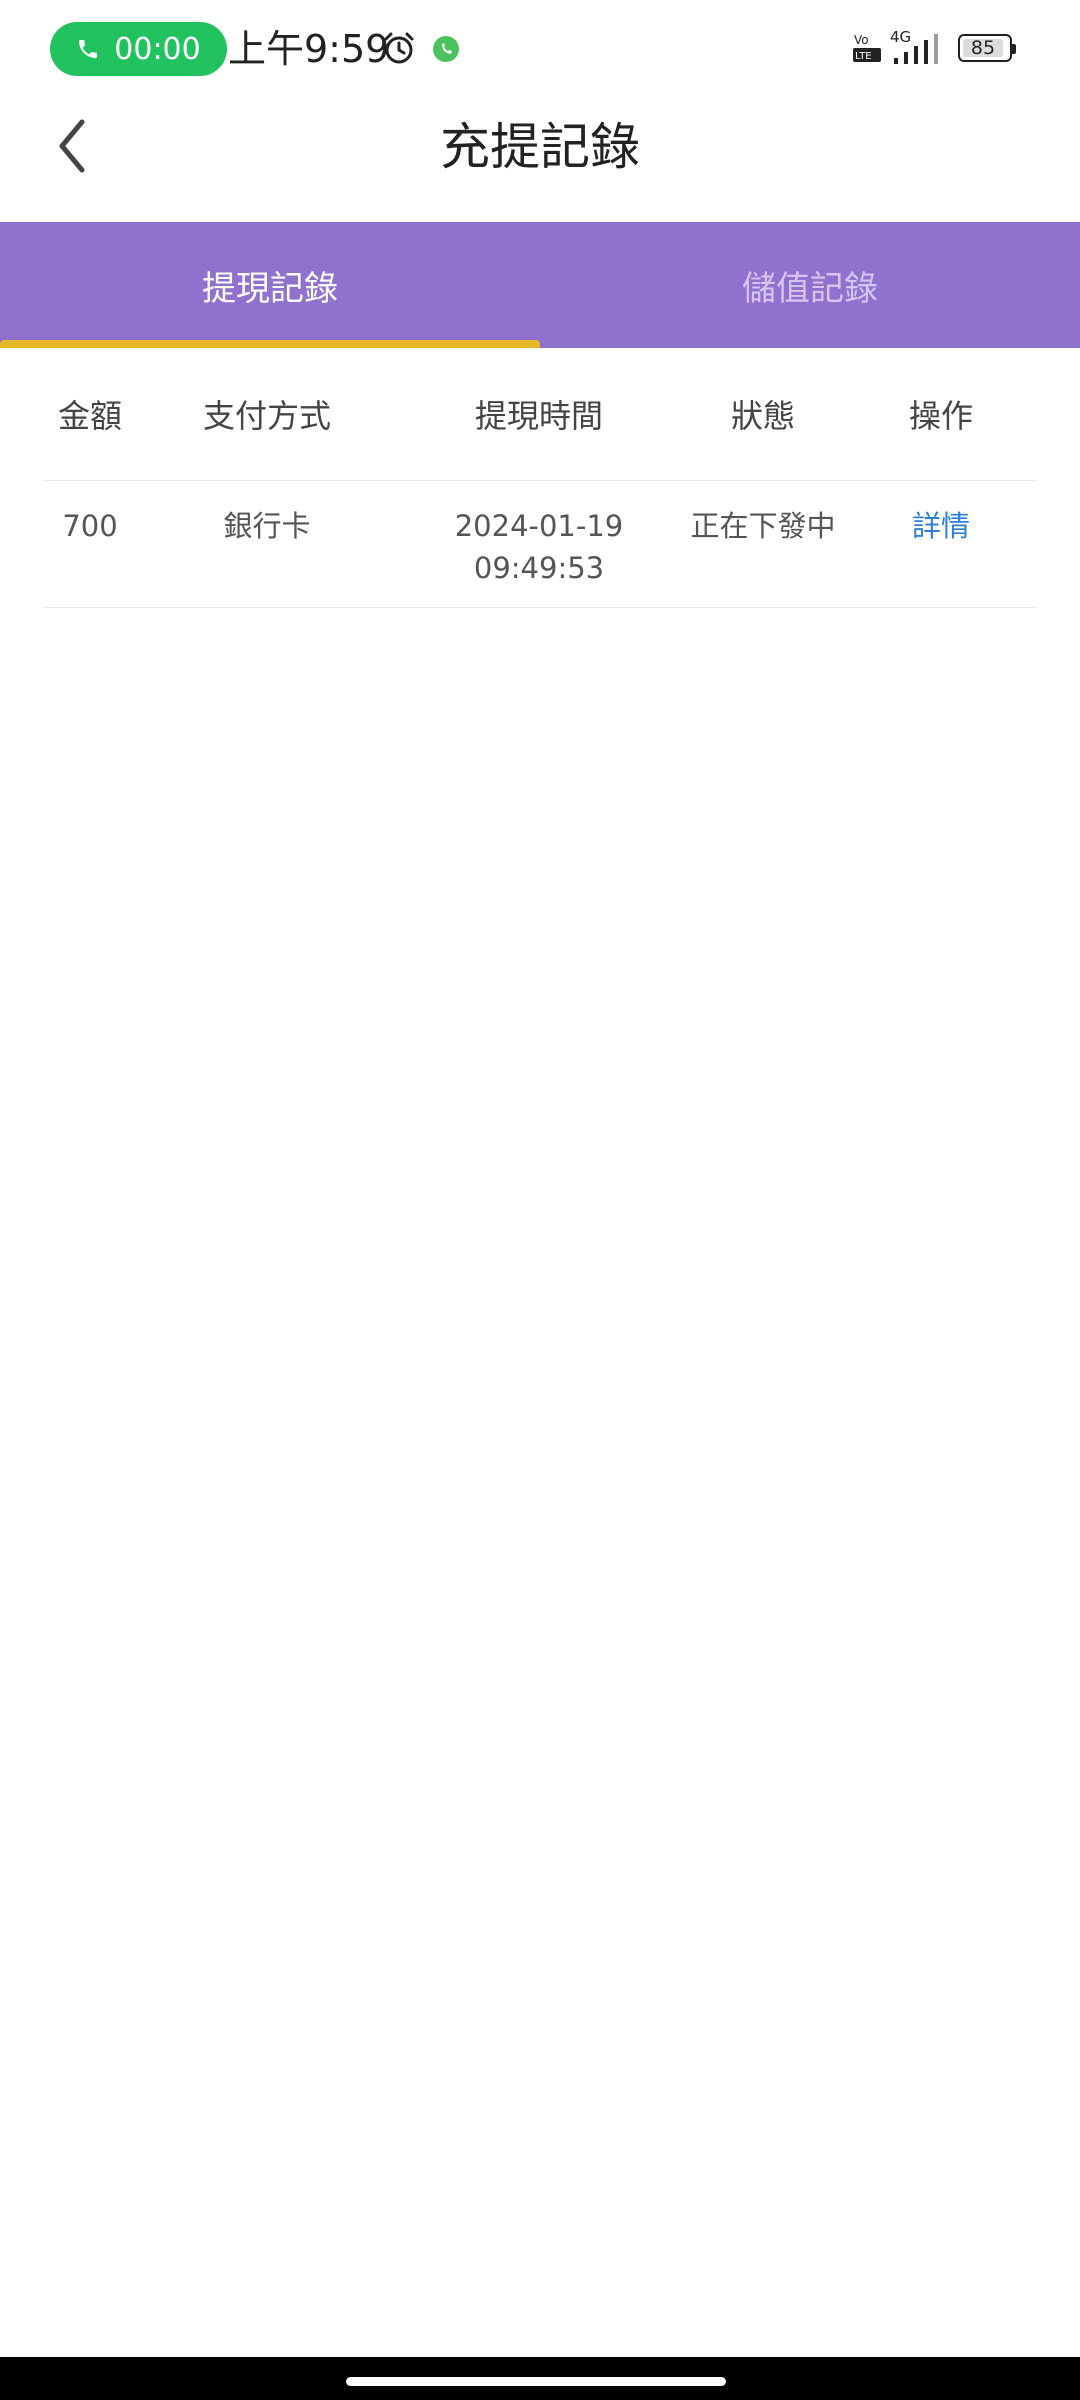  I want to click on header-bar: 充提記錄, so click(540, 159).